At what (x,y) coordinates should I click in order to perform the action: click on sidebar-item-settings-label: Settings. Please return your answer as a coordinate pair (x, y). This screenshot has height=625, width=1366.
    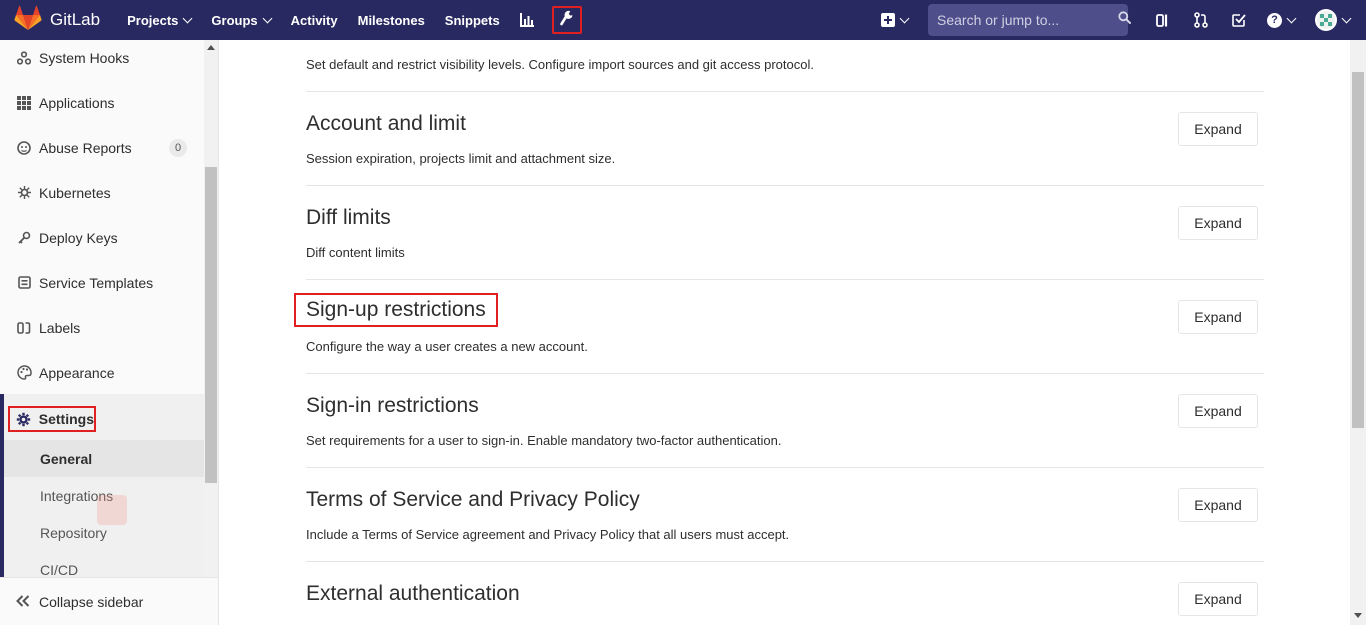
    Looking at the image, I should click on (66, 419).